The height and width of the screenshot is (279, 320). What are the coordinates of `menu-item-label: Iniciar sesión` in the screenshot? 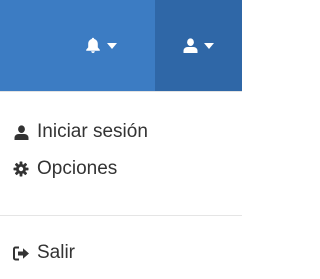 It's located at (92, 131).